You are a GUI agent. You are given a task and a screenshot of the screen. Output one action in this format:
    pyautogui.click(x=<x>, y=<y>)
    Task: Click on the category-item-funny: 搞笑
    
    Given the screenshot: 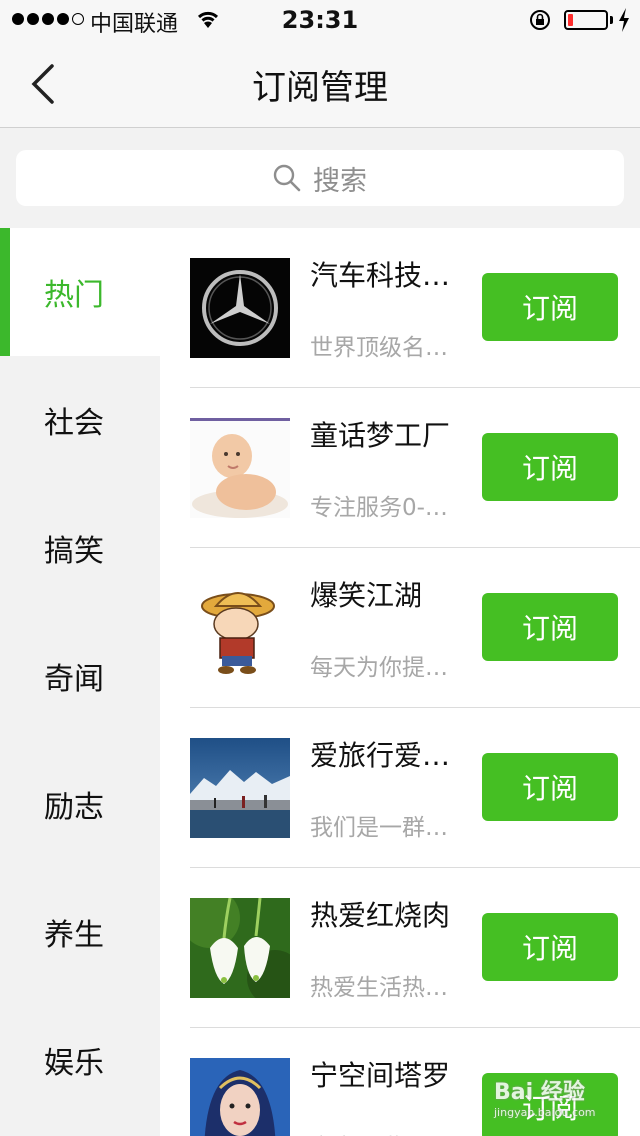 What is the action you would take?
    pyautogui.click(x=80, y=548)
    